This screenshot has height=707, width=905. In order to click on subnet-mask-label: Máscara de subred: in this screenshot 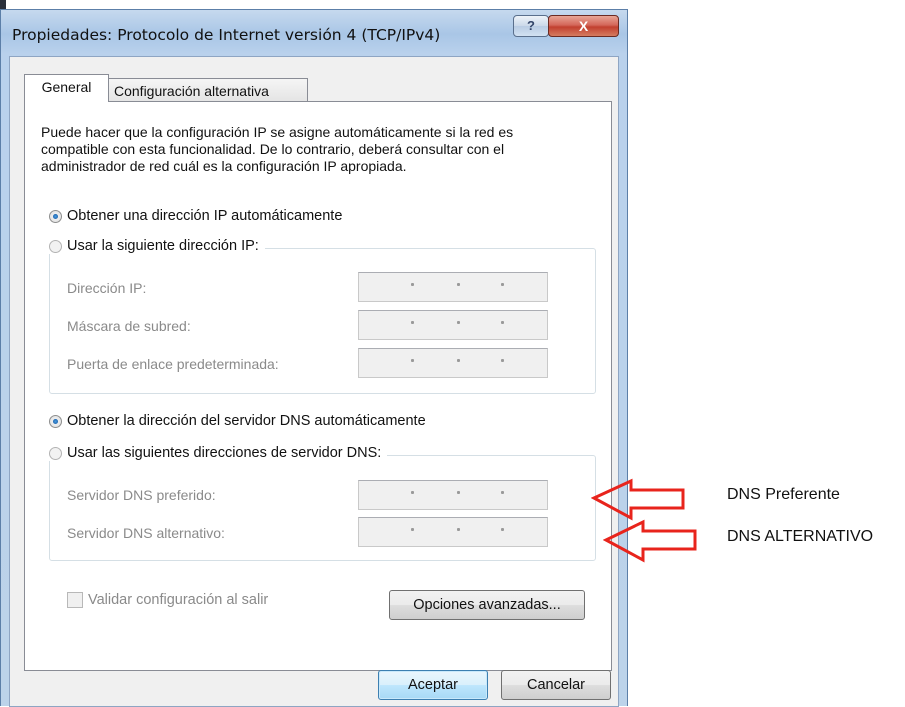, I will do `click(129, 326)`.